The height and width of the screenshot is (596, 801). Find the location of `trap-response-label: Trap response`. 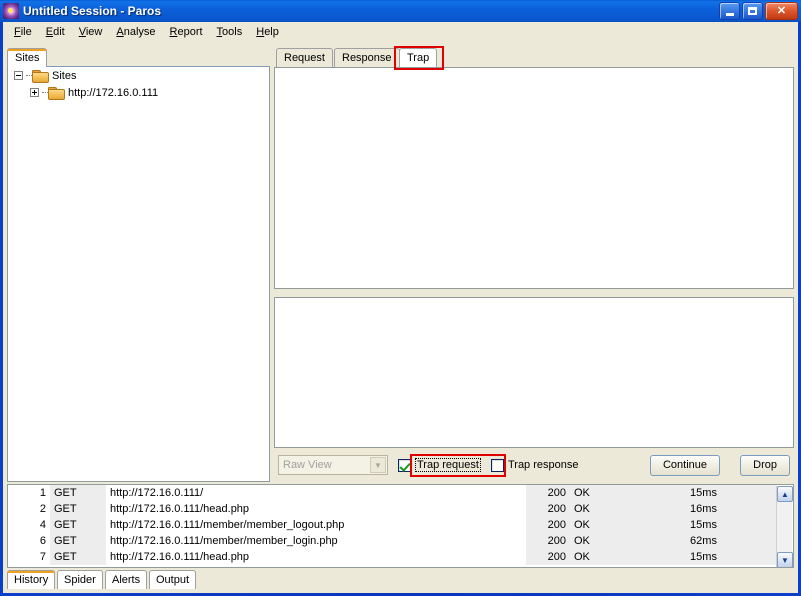

trap-response-label: Trap response is located at coordinates (543, 465).